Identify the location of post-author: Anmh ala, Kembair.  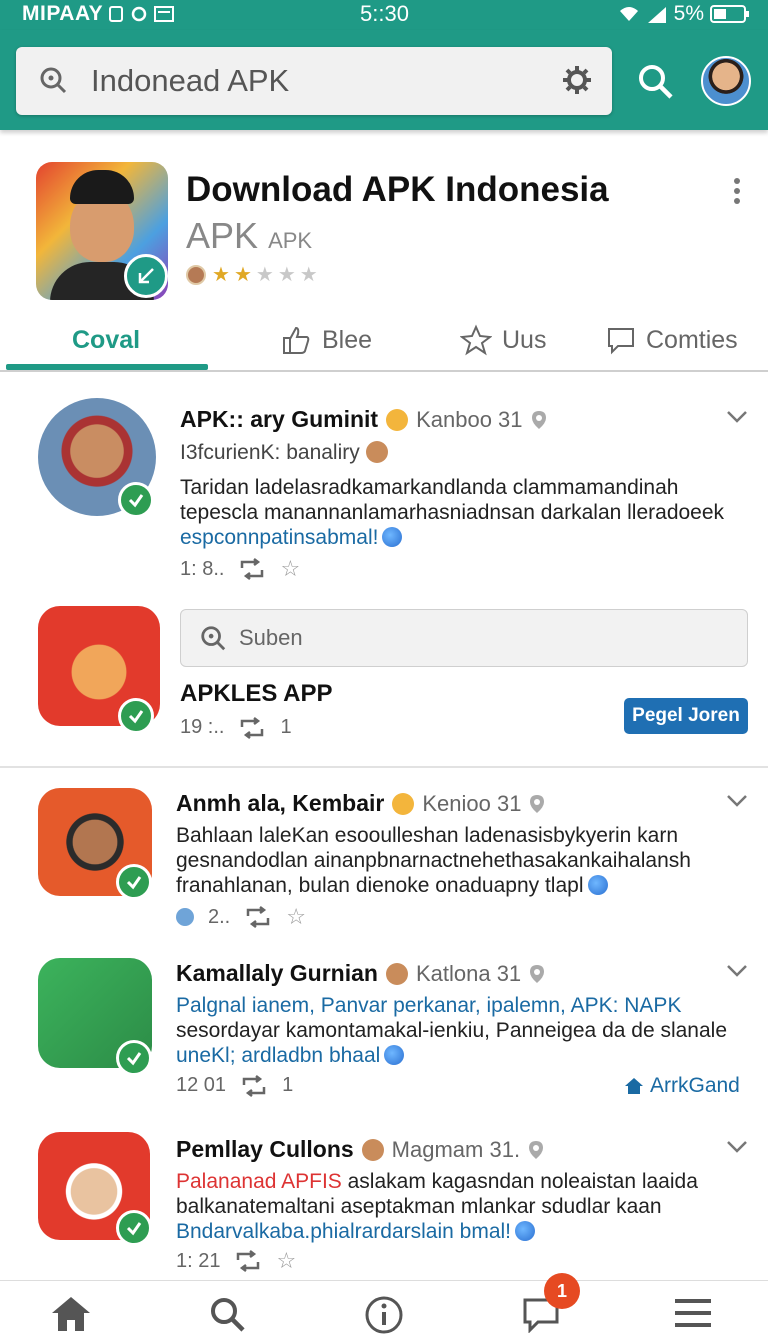
(280, 803).